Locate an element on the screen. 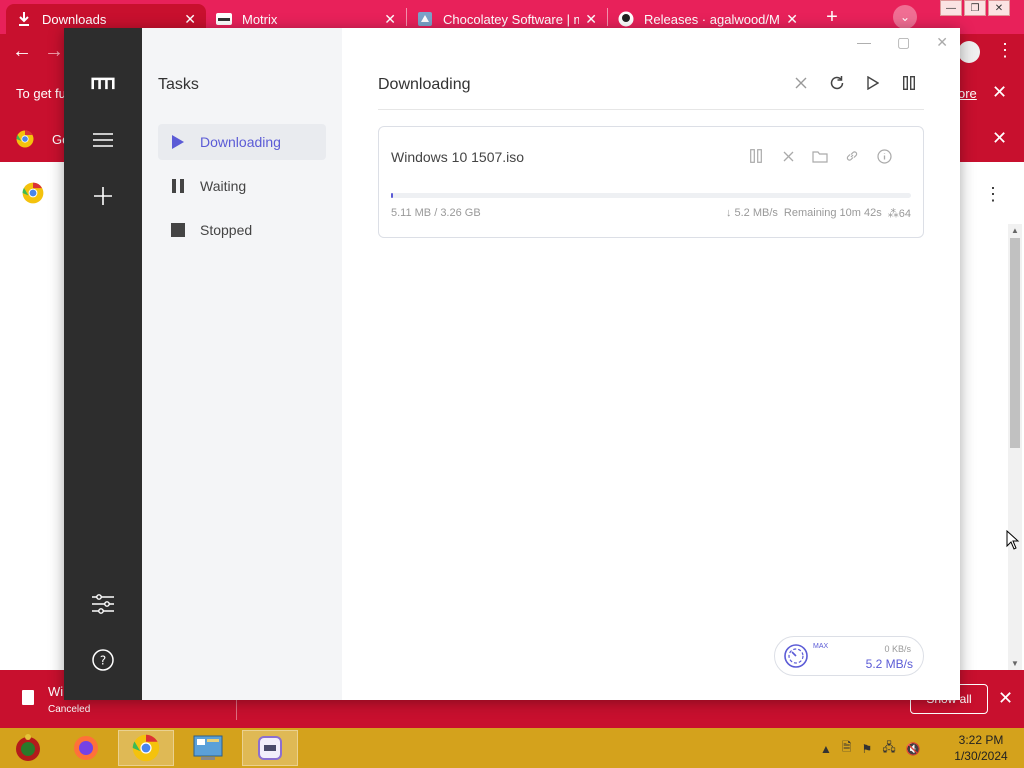 This screenshot has height=768, width=1024. speedometer: MAX 0 KB/s 5.2 MB/s is located at coordinates (849, 656).